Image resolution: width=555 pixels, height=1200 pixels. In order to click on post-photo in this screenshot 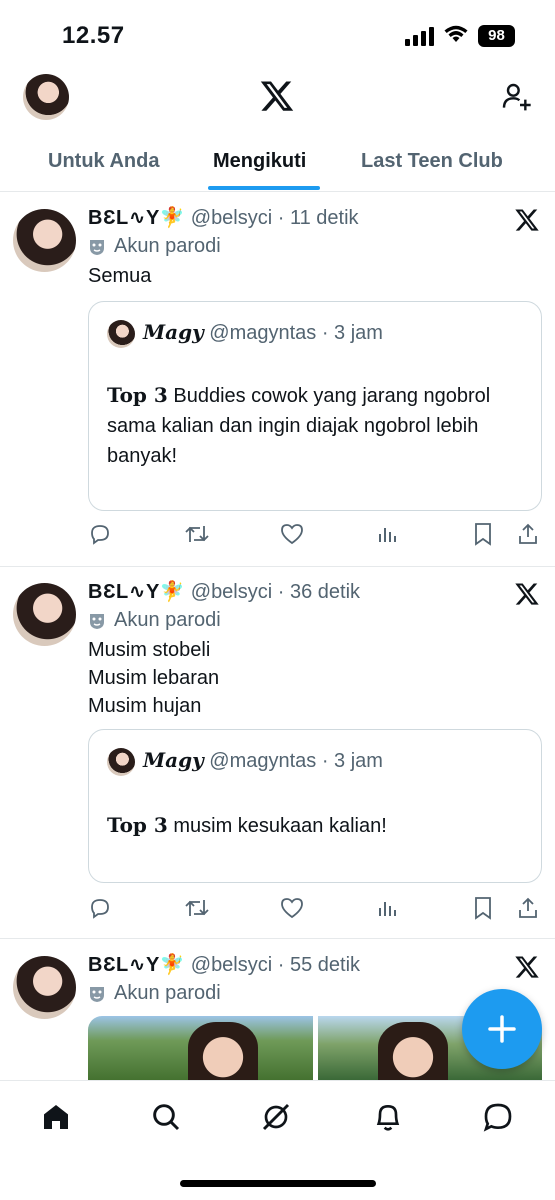, I will do `click(200, 1051)`.